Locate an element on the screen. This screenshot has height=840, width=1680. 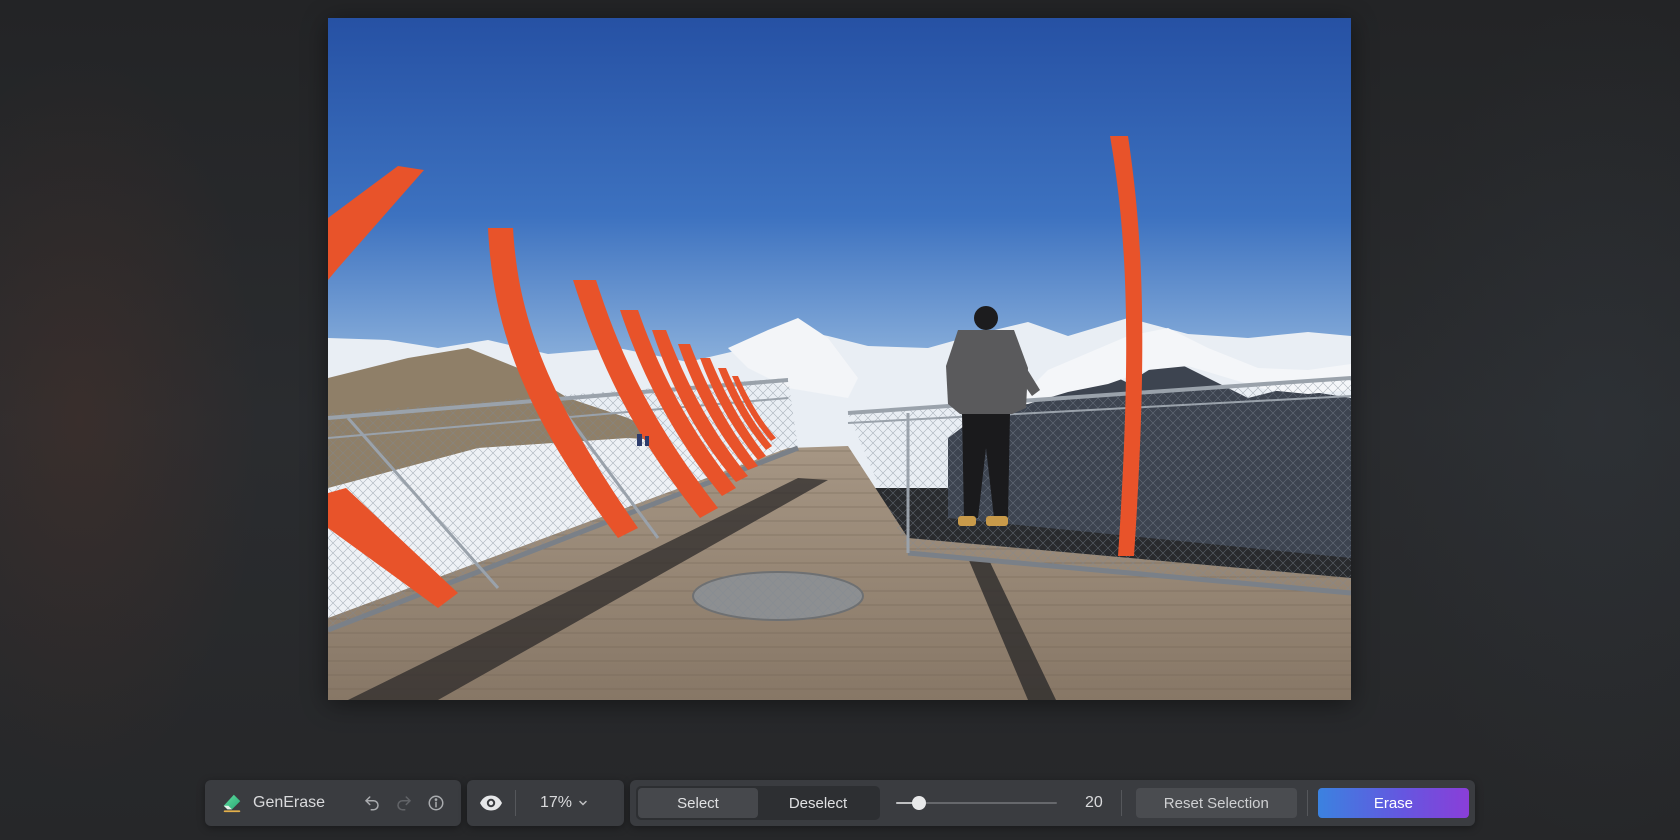
info-button is located at coordinates (436, 803).